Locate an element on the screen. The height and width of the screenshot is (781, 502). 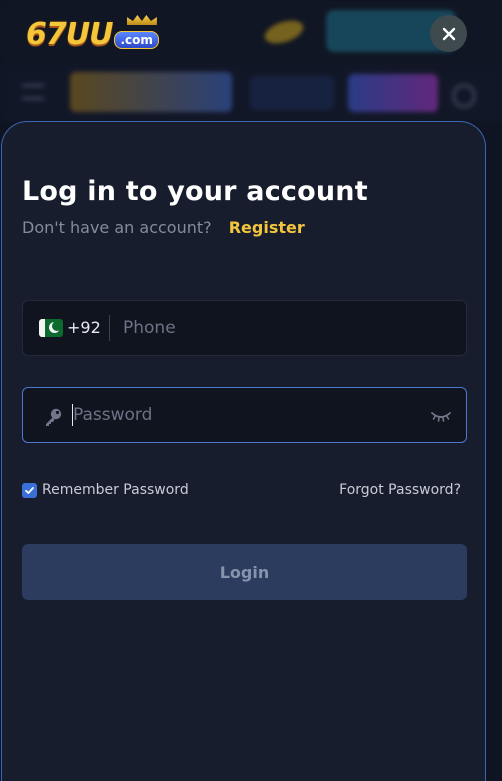
close-button is located at coordinates (448, 33).